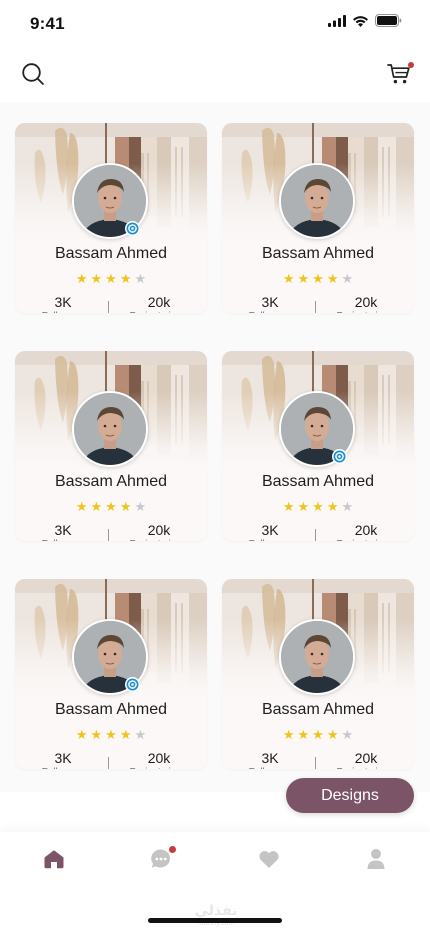  What do you see at coordinates (54, 859) in the screenshot?
I see `nav-home` at bounding box center [54, 859].